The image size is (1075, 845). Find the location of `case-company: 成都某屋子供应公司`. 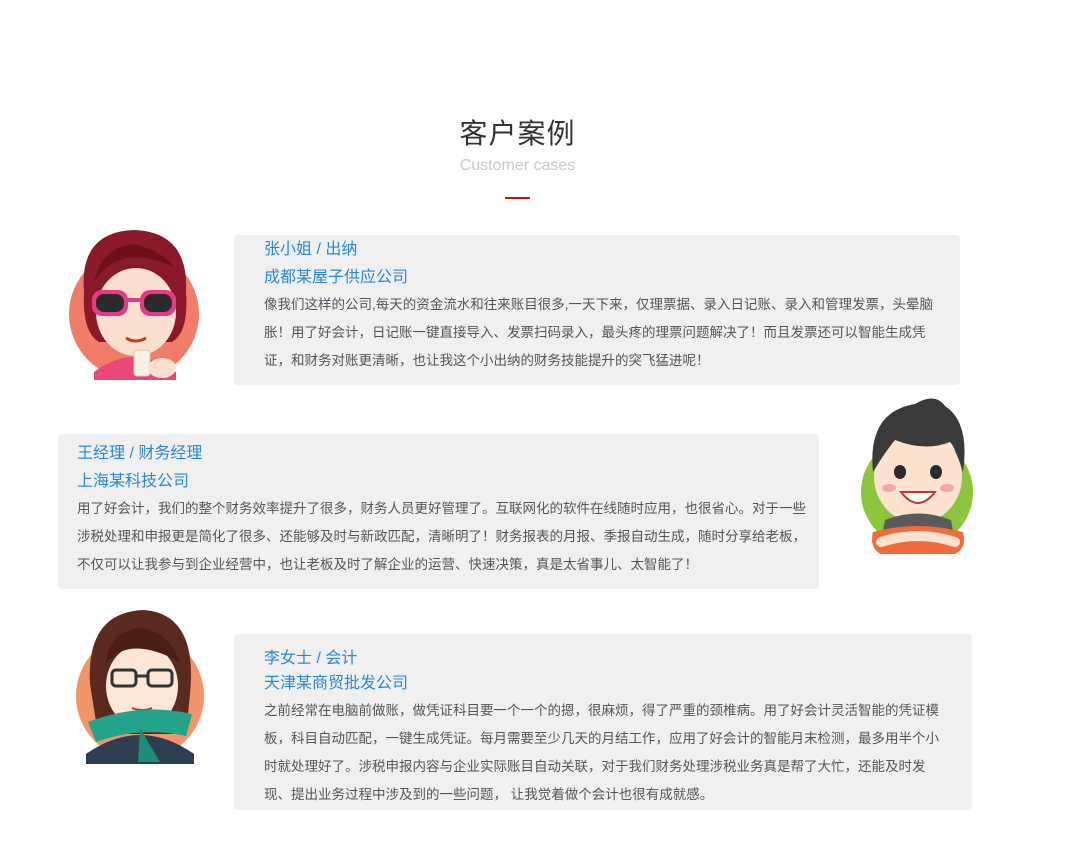

case-company: 成都某屋子供应公司 is located at coordinates (336, 277).